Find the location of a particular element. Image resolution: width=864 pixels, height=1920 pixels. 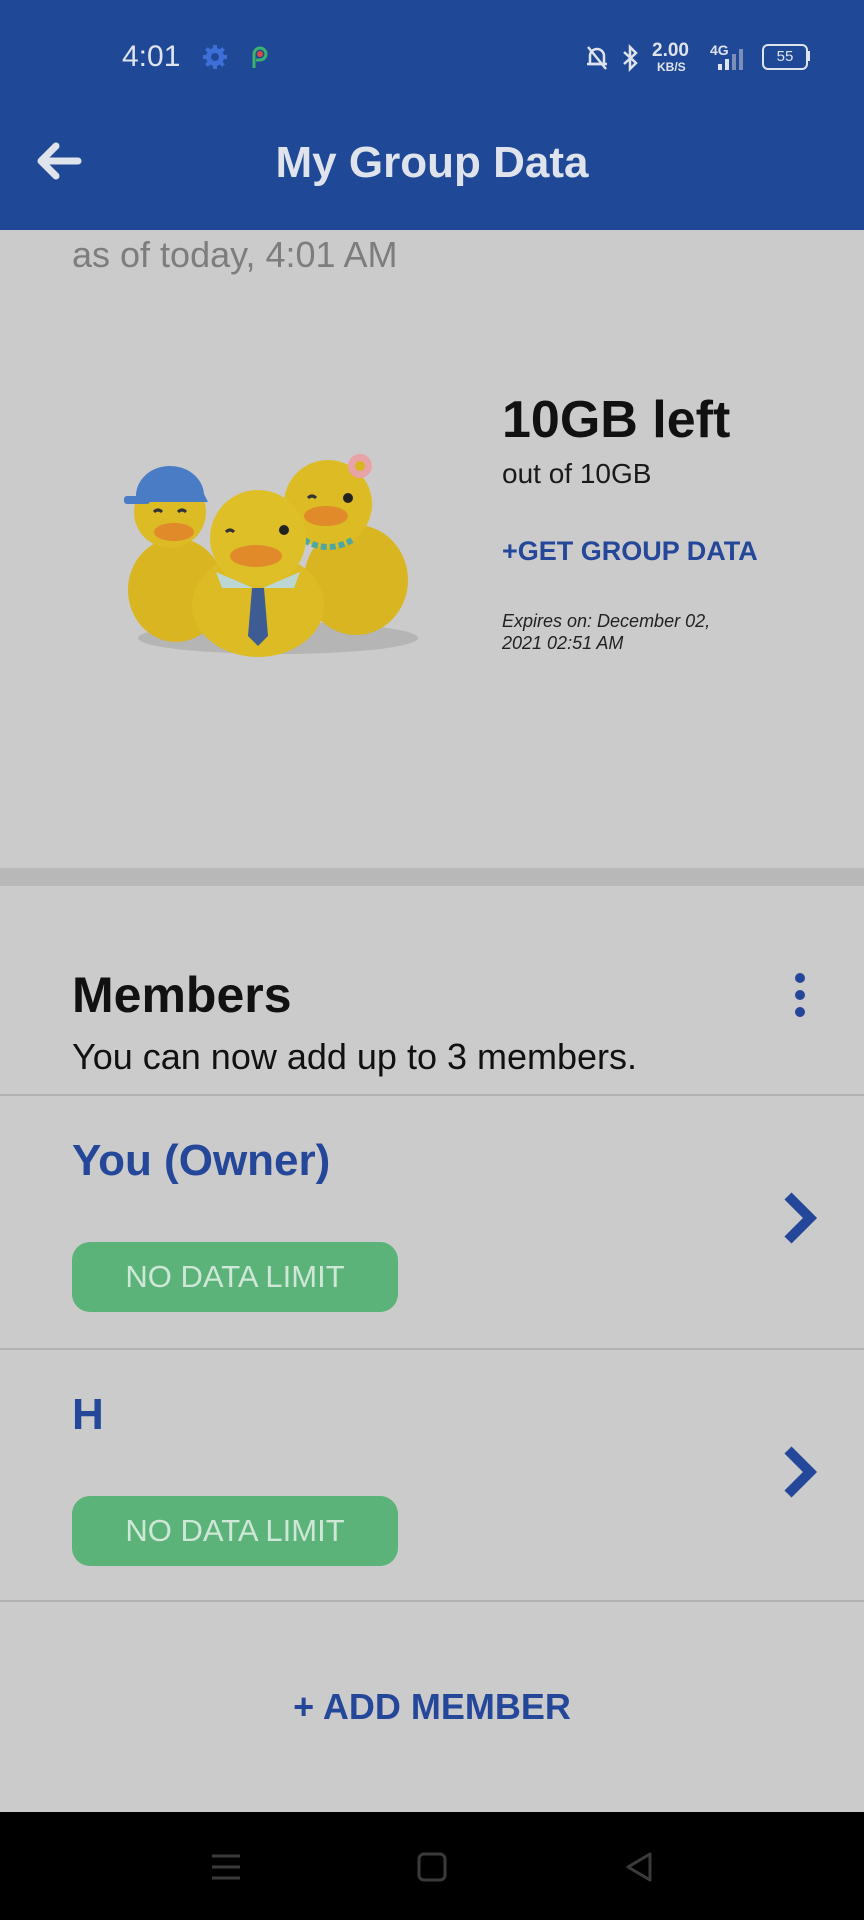

page-title: My Group Data is located at coordinates (432, 162).